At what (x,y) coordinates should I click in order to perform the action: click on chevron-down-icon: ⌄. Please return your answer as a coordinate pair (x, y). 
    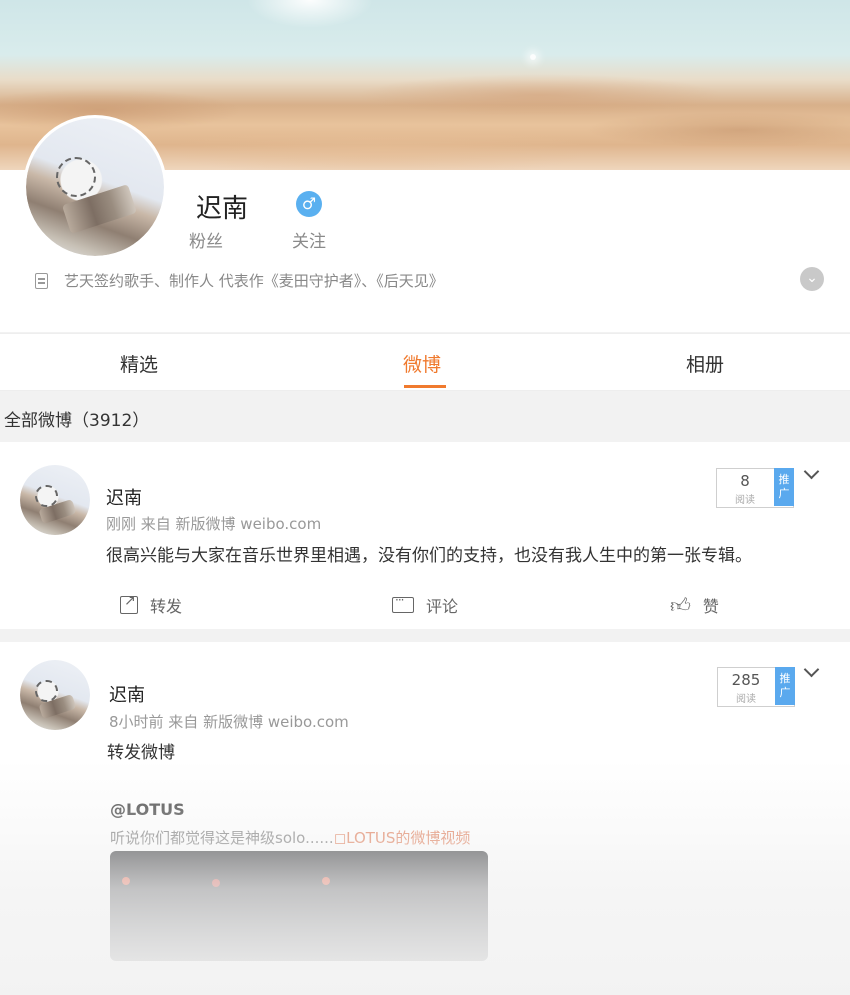
    Looking at the image, I should click on (812, 279).